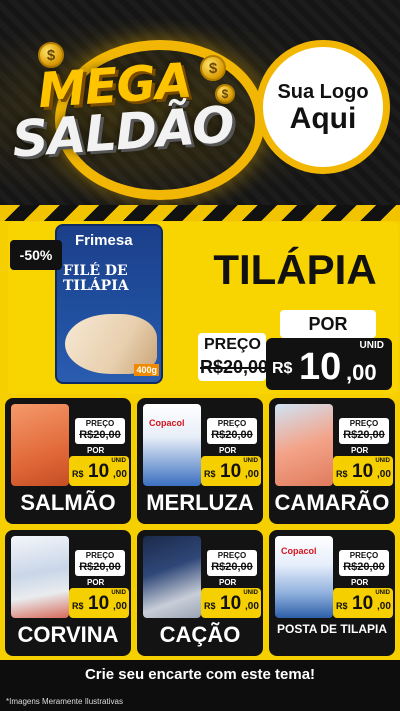 The height and width of the screenshot is (711, 400). Describe the element at coordinates (200, 502) in the screenshot. I see `product-name: MERLUZA` at that location.